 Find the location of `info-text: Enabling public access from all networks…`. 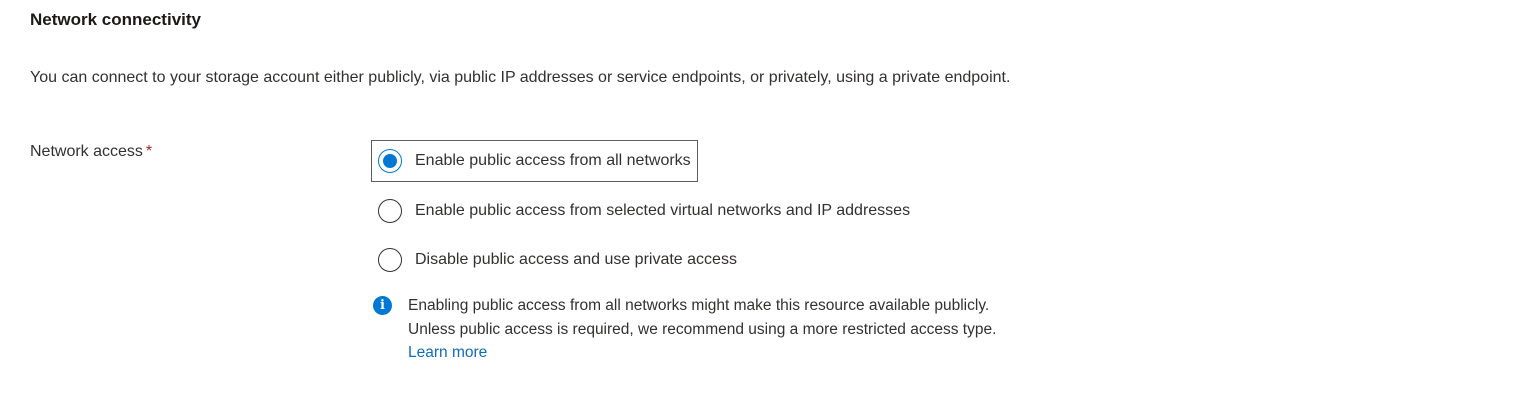

info-text: Enabling public access from all networks… is located at coordinates (718, 329).